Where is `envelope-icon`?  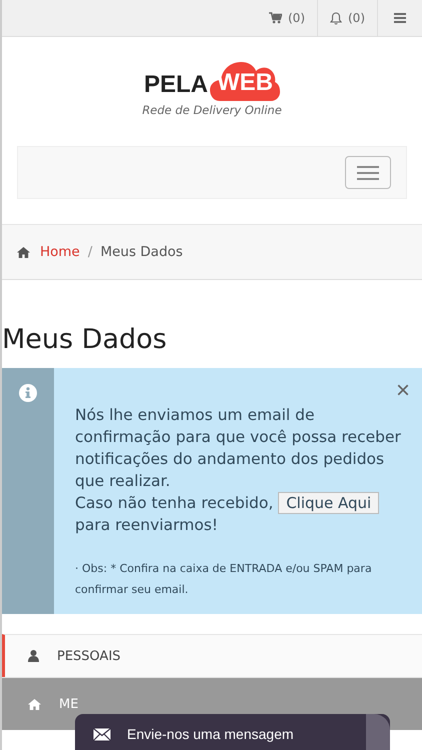
envelope-icon is located at coordinates (102, 734).